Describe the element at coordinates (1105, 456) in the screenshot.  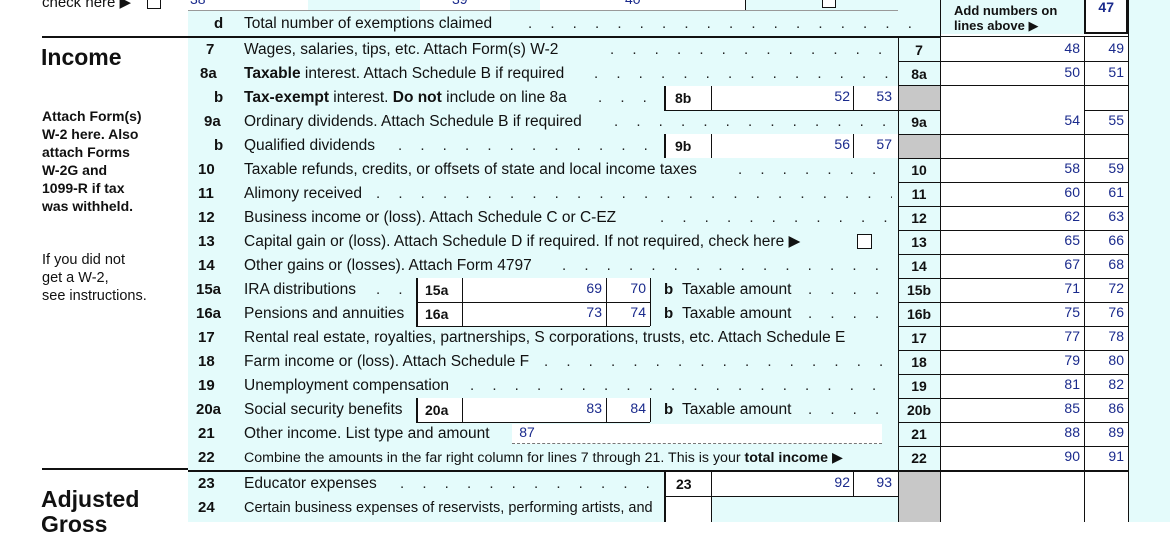
I see `field-91: 91` at that location.